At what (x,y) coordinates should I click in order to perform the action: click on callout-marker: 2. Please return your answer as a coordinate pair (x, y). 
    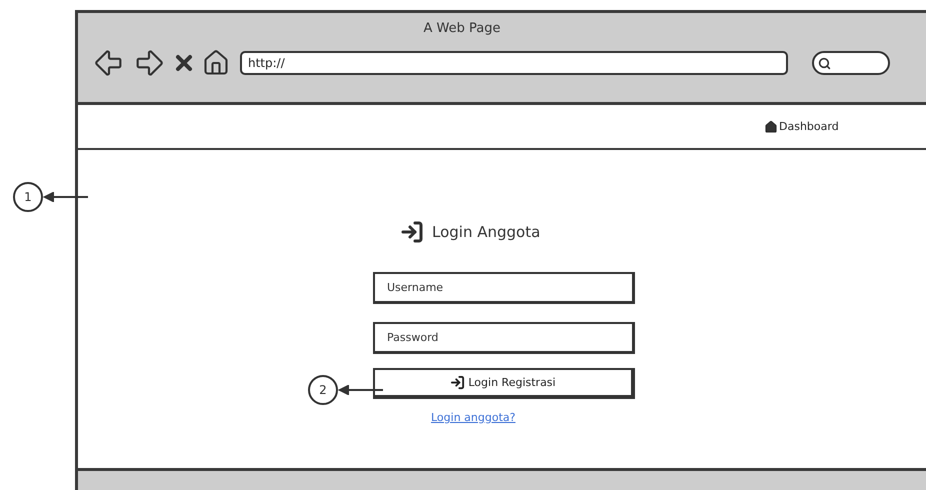
    Looking at the image, I should click on (323, 390).